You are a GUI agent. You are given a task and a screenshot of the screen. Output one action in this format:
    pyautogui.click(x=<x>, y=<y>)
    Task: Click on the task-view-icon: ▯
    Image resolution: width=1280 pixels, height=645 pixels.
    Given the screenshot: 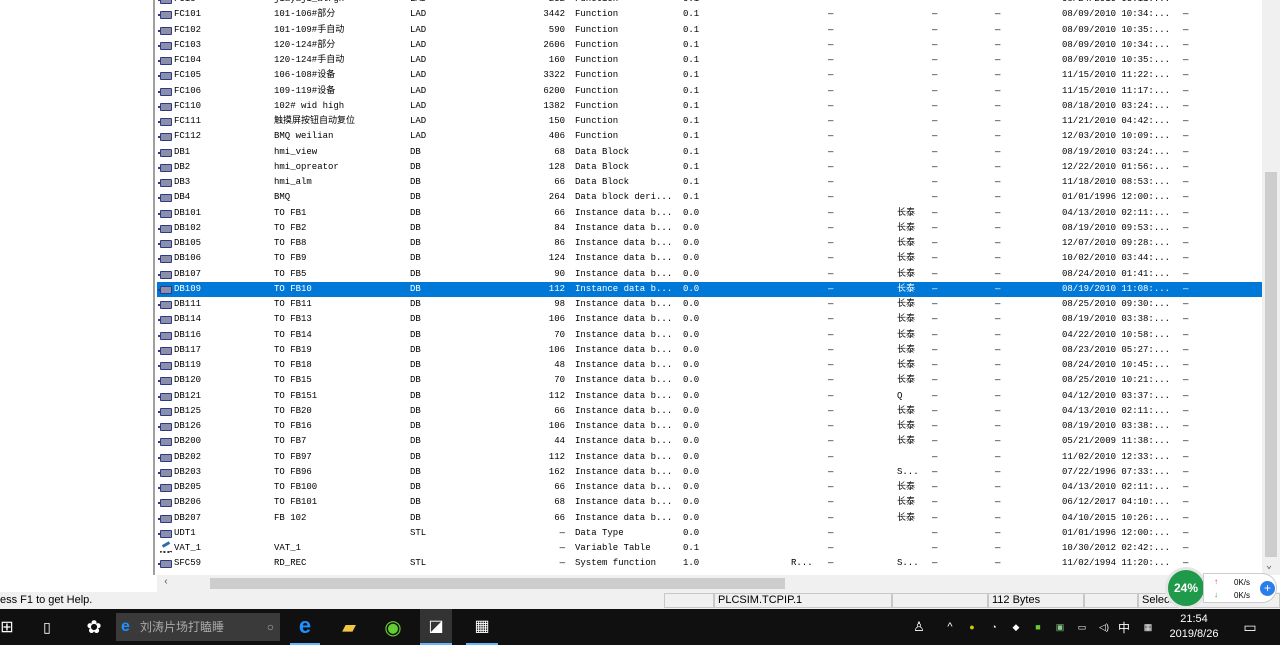 What is the action you would take?
    pyautogui.click(x=47, y=627)
    